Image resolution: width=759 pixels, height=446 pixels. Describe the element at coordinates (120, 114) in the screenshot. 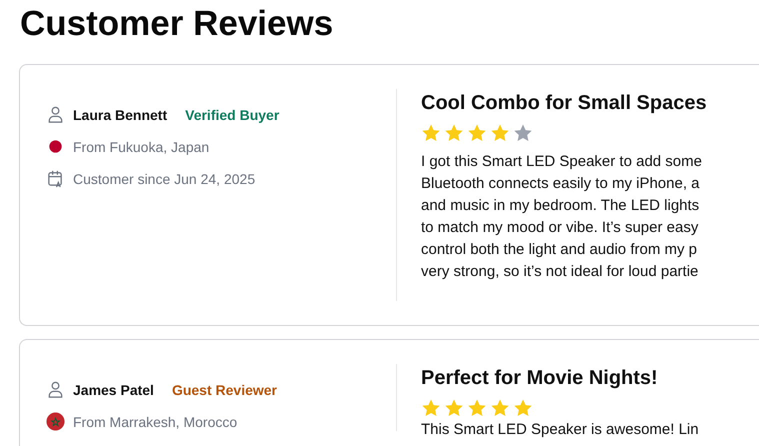

I see `reviewer-name: Laura Bennett` at that location.